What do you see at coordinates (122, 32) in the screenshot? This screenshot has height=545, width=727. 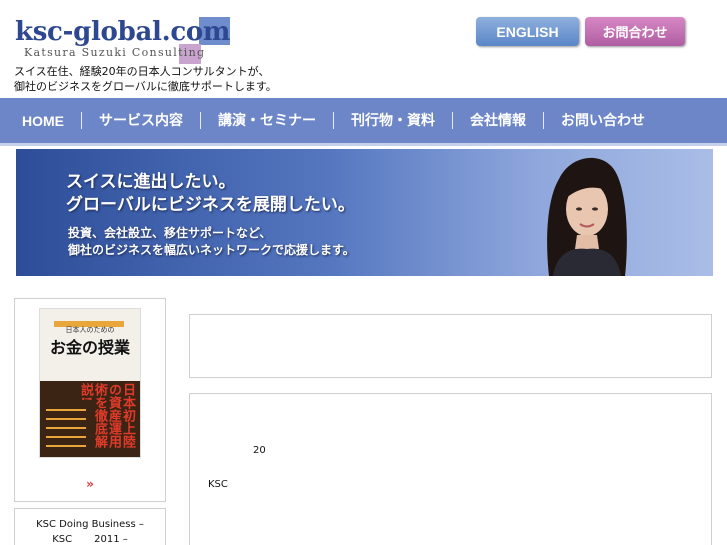 I see `site-logo: ksc-global.com` at bounding box center [122, 32].